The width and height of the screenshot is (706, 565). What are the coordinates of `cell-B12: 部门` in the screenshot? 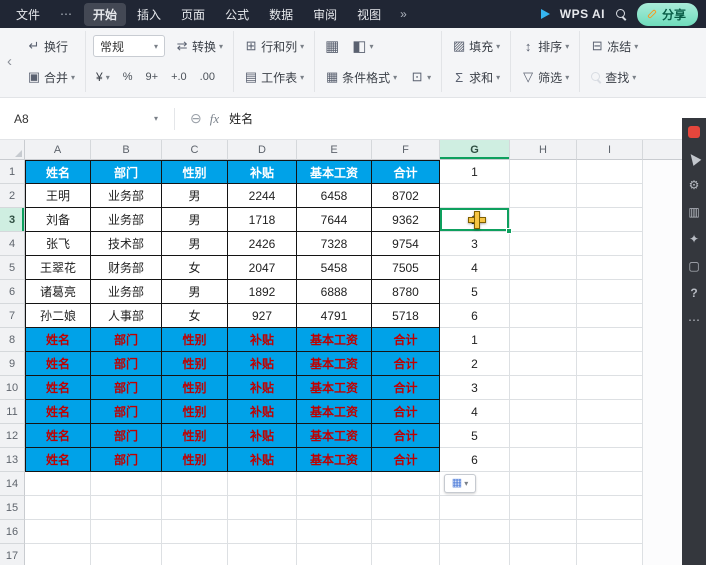 It's located at (126, 436).